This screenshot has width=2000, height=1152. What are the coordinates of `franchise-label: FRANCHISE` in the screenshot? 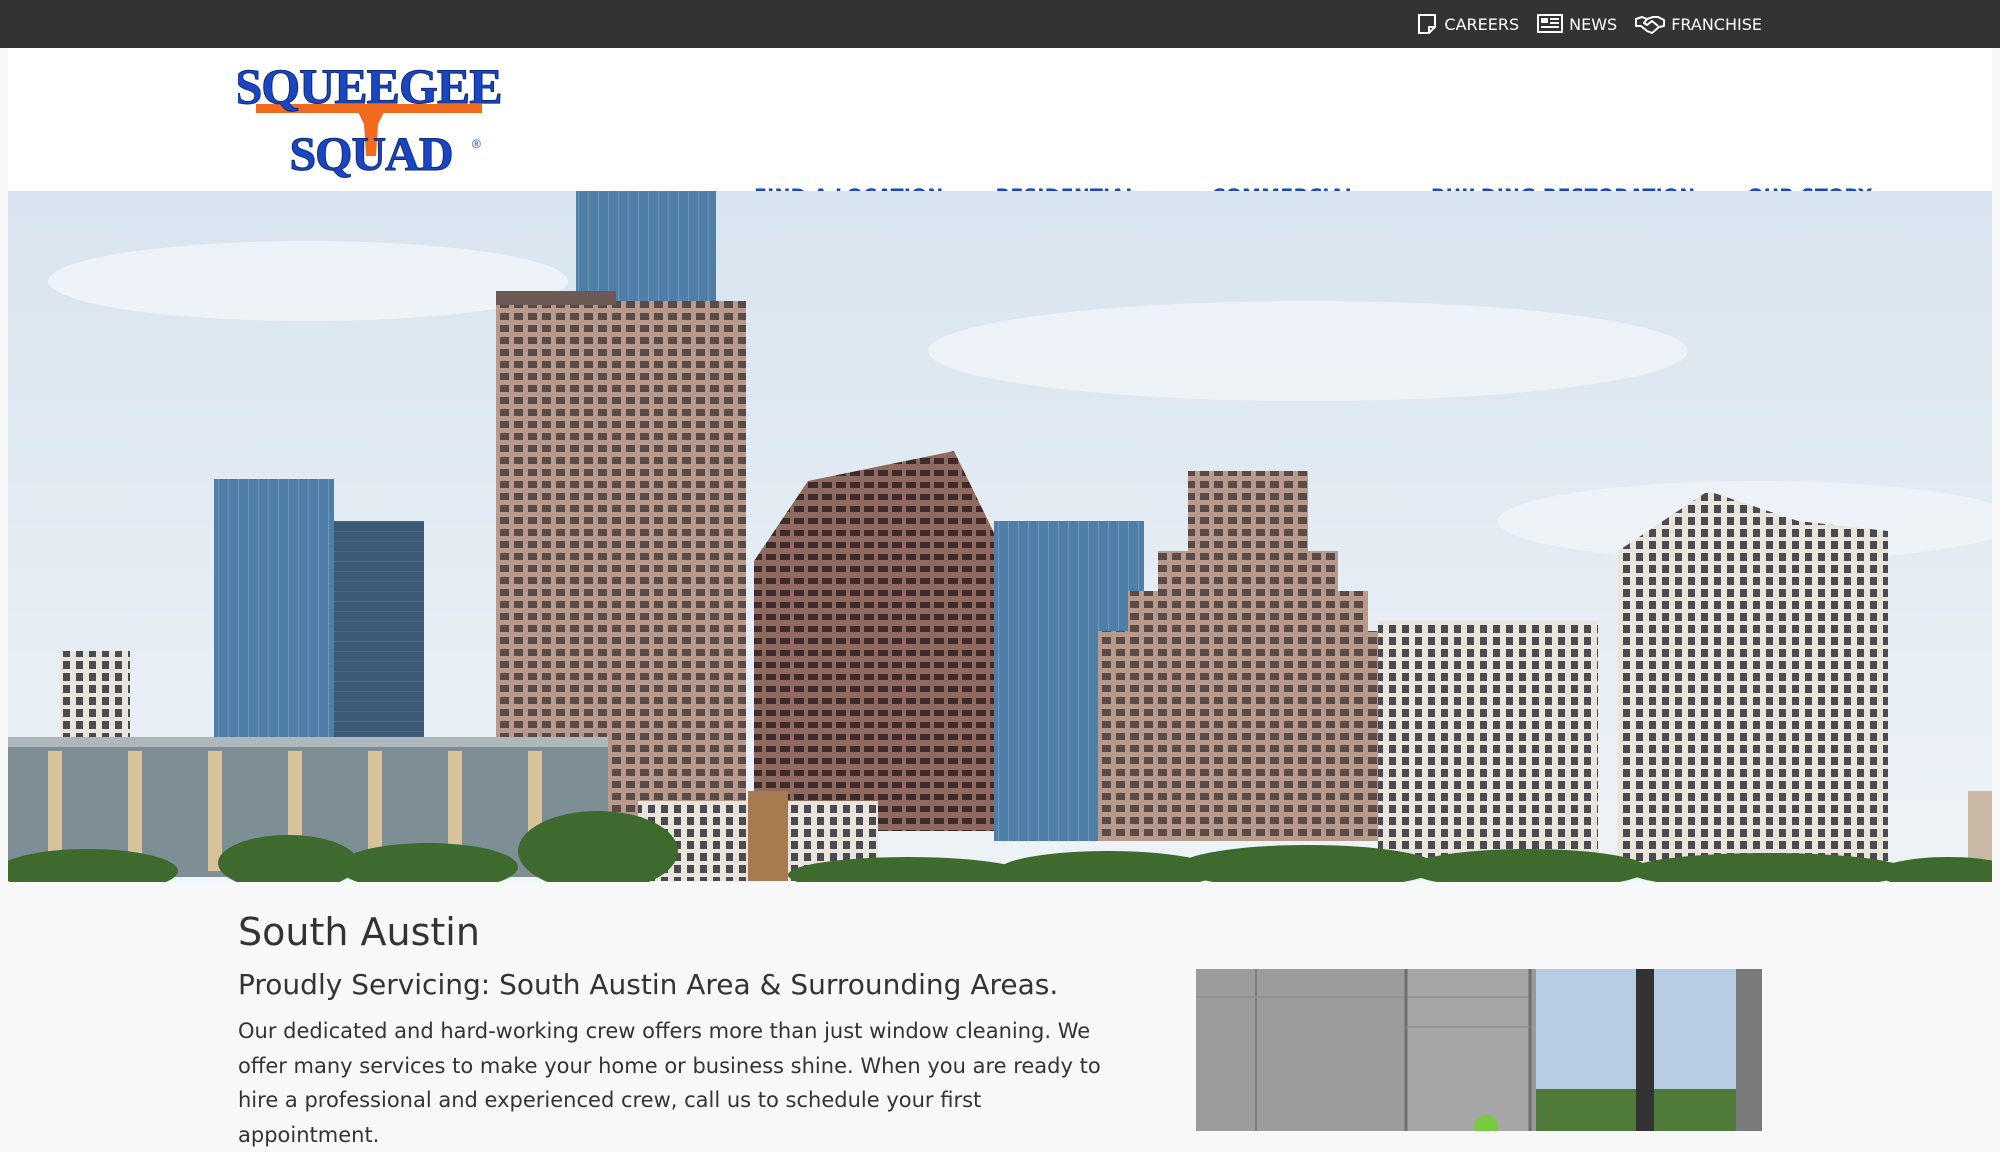 It's located at (1716, 24).